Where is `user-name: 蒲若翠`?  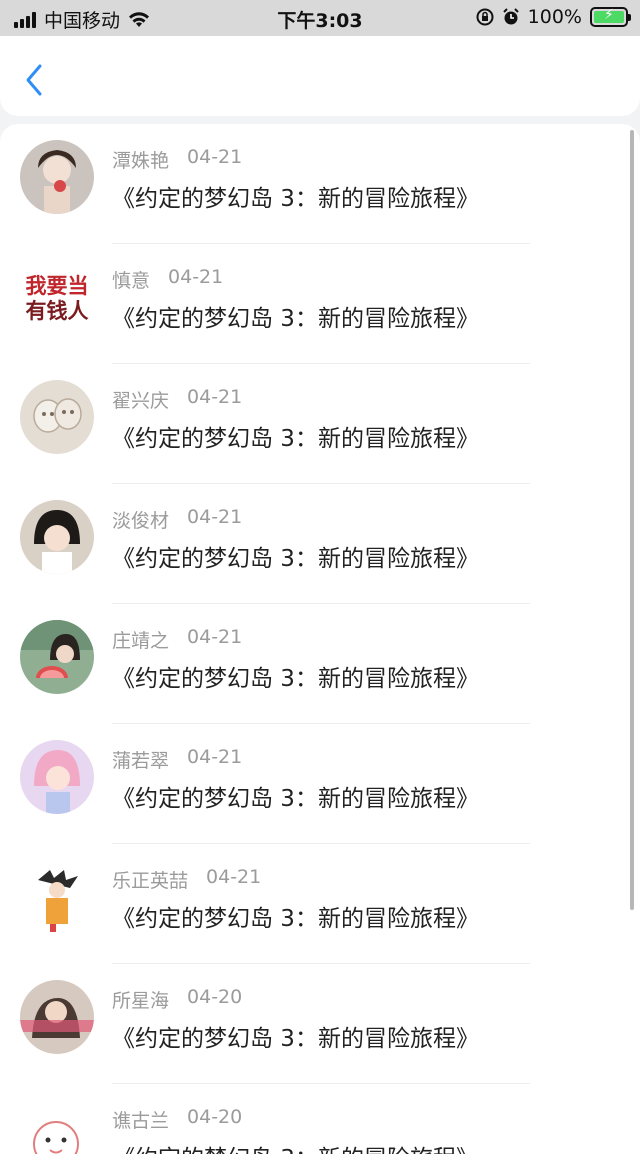 user-name: 蒲若翠 is located at coordinates (141, 761).